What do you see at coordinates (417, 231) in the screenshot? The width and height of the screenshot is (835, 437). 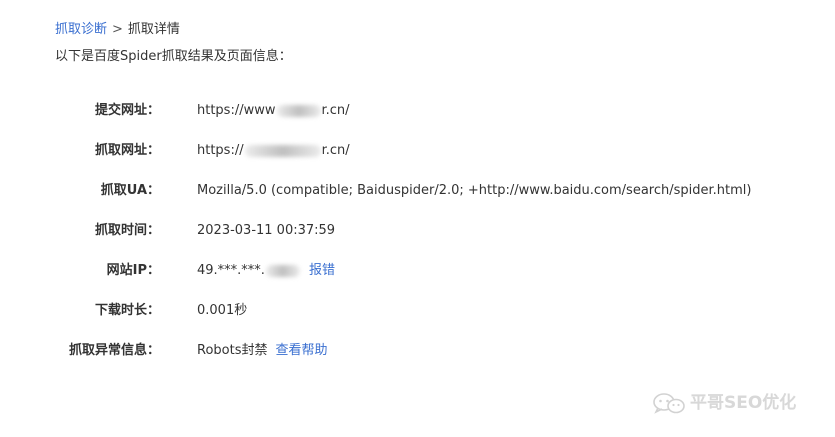 I see `detail-row-crawl-time: 抓取时间： 2023-03-11 00:37:59` at bounding box center [417, 231].